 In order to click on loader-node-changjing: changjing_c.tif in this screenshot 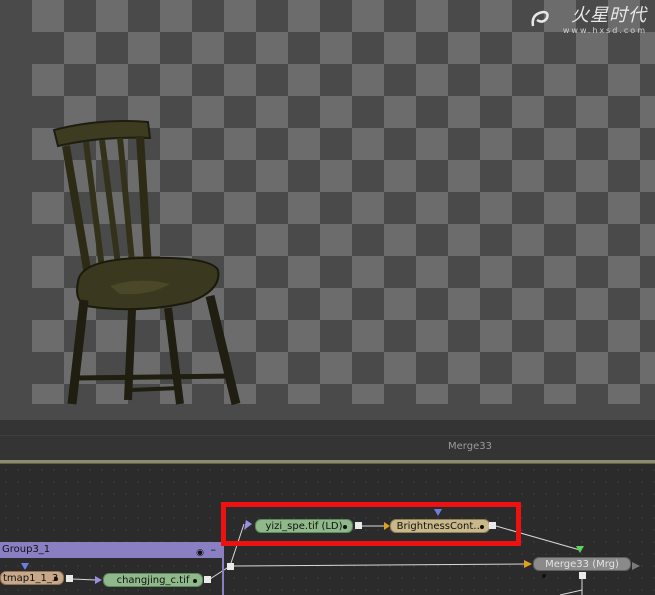, I will do `click(153, 580)`.